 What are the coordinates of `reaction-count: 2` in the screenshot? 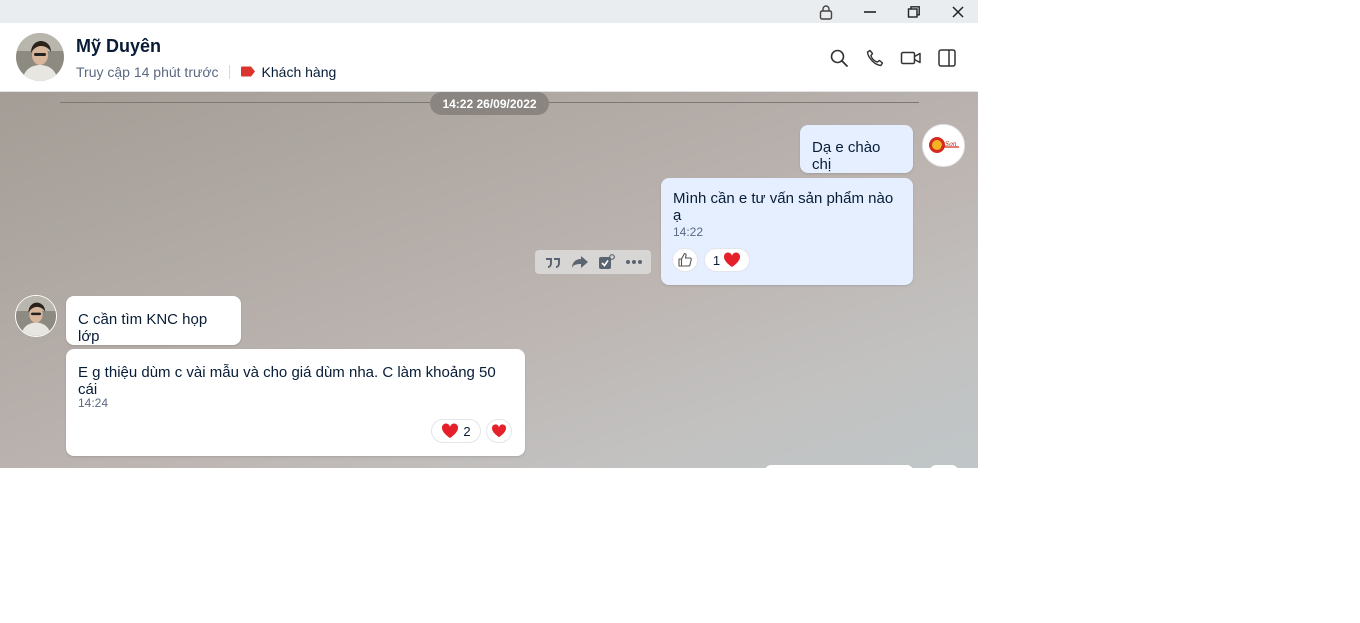 It's located at (467, 431).